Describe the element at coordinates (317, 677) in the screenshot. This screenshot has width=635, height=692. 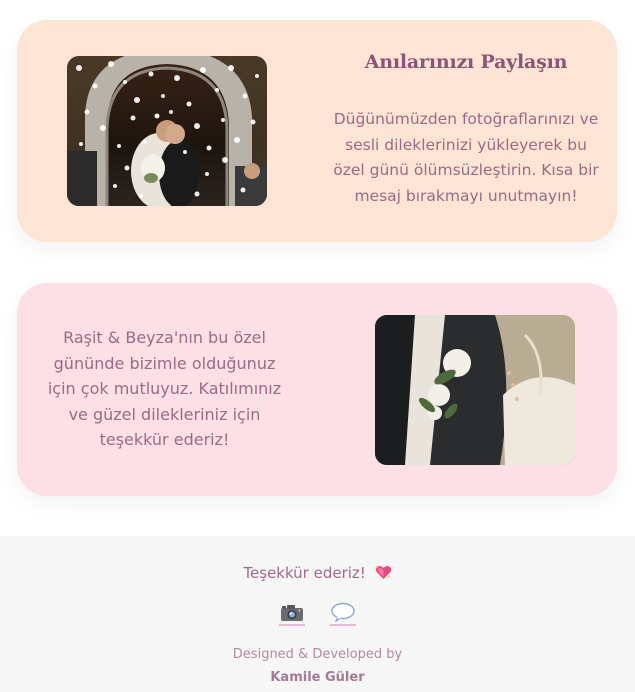
I see `author-name: Kamile Güler` at that location.